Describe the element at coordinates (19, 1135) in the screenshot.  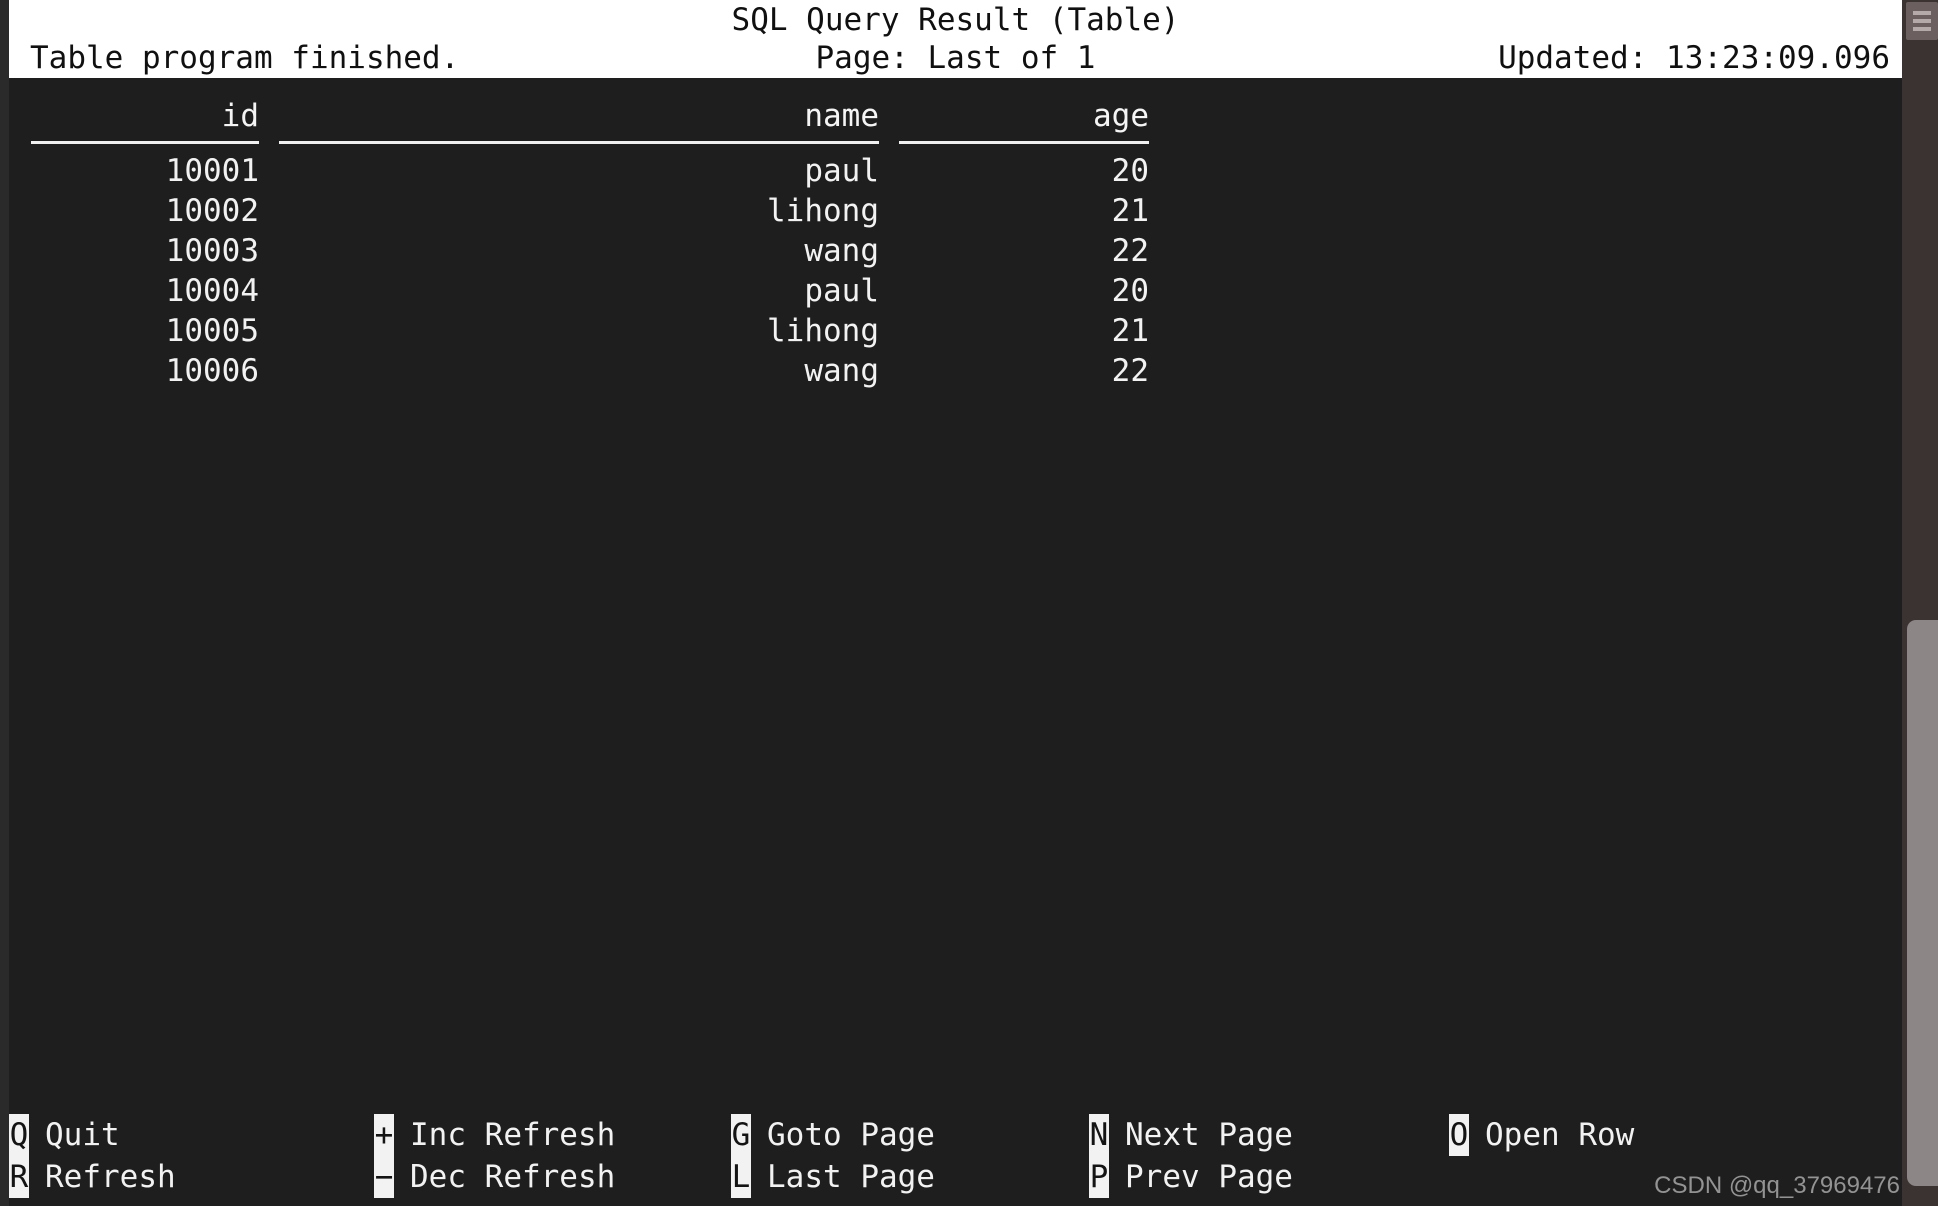
I see `keycap-icon: Q` at that location.